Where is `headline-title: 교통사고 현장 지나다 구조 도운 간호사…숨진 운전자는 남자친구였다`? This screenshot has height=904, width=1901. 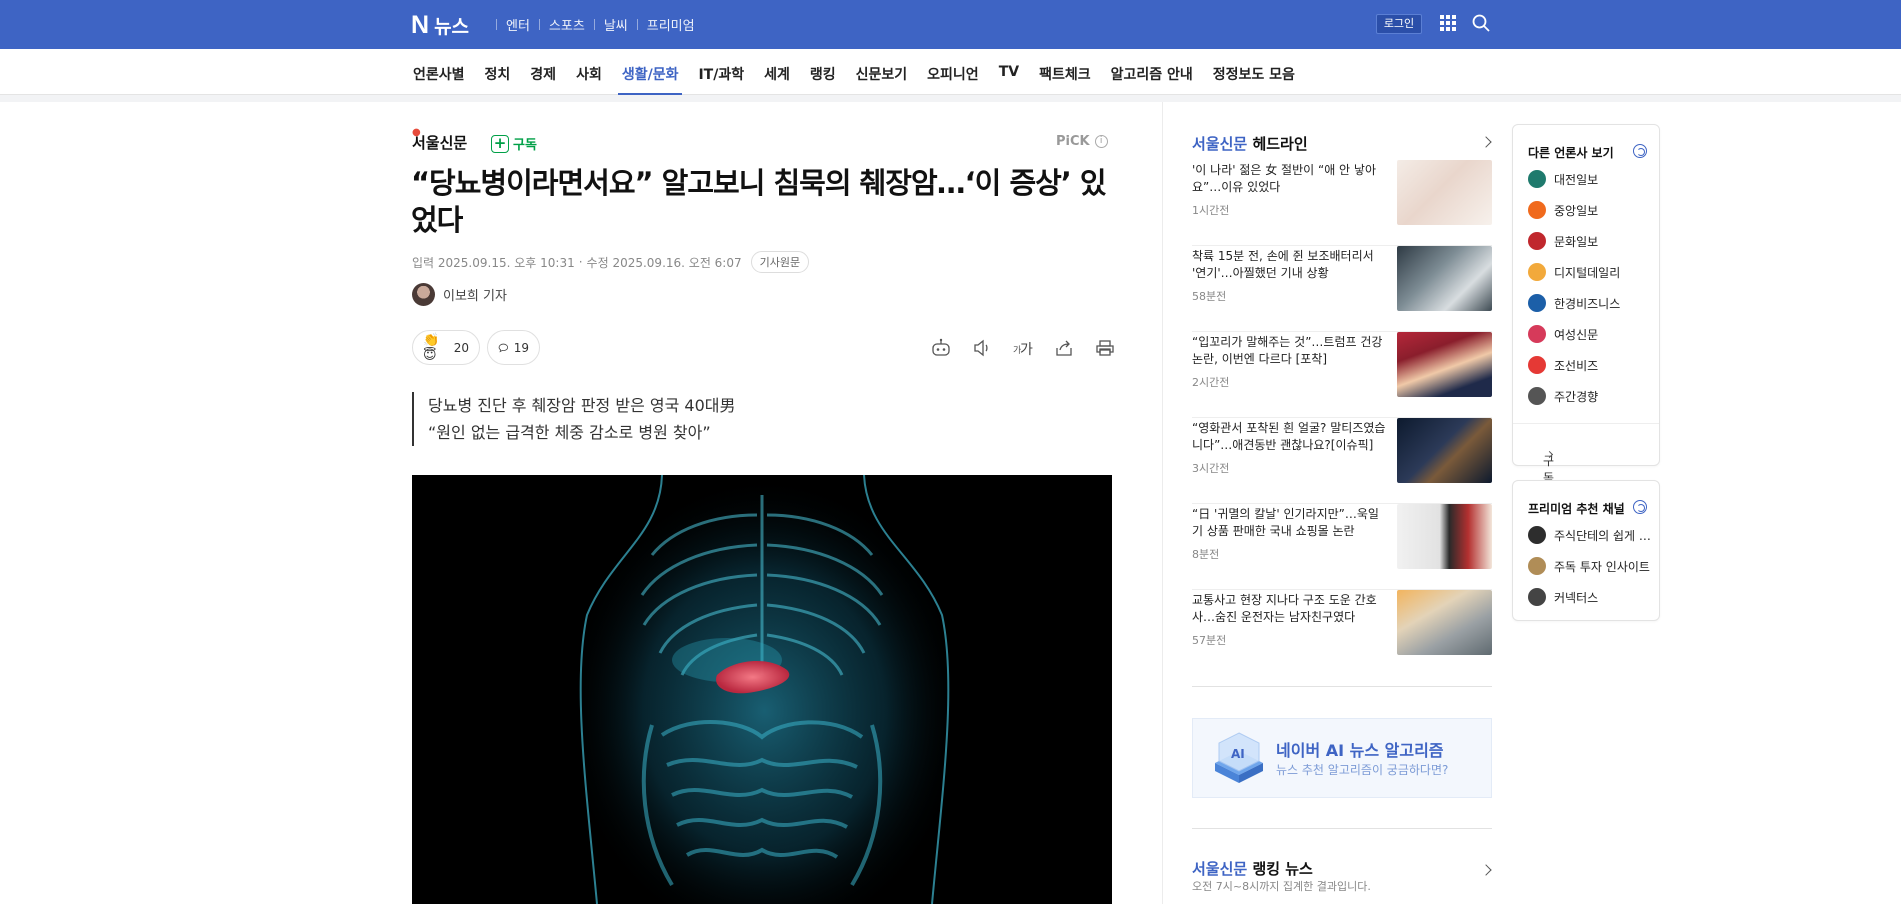 headline-title: 교통사고 현장 지나다 구조 도운 간호사…숨진 운전자는 남자친구였다 is located at coordinates (1284, 608).